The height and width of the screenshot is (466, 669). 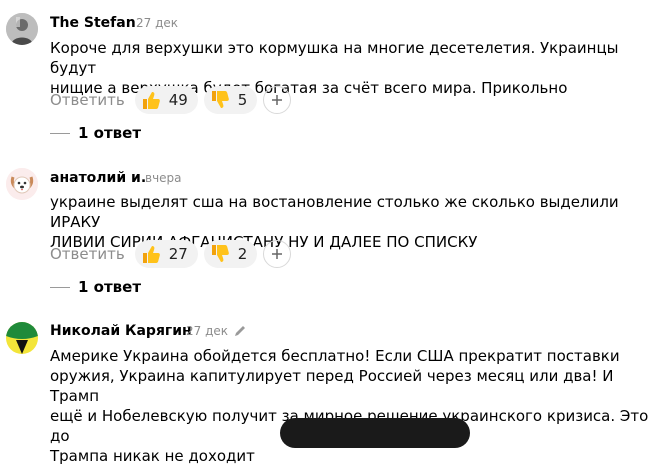 I want to click on like-button: 27, so click(x=166, y=254).